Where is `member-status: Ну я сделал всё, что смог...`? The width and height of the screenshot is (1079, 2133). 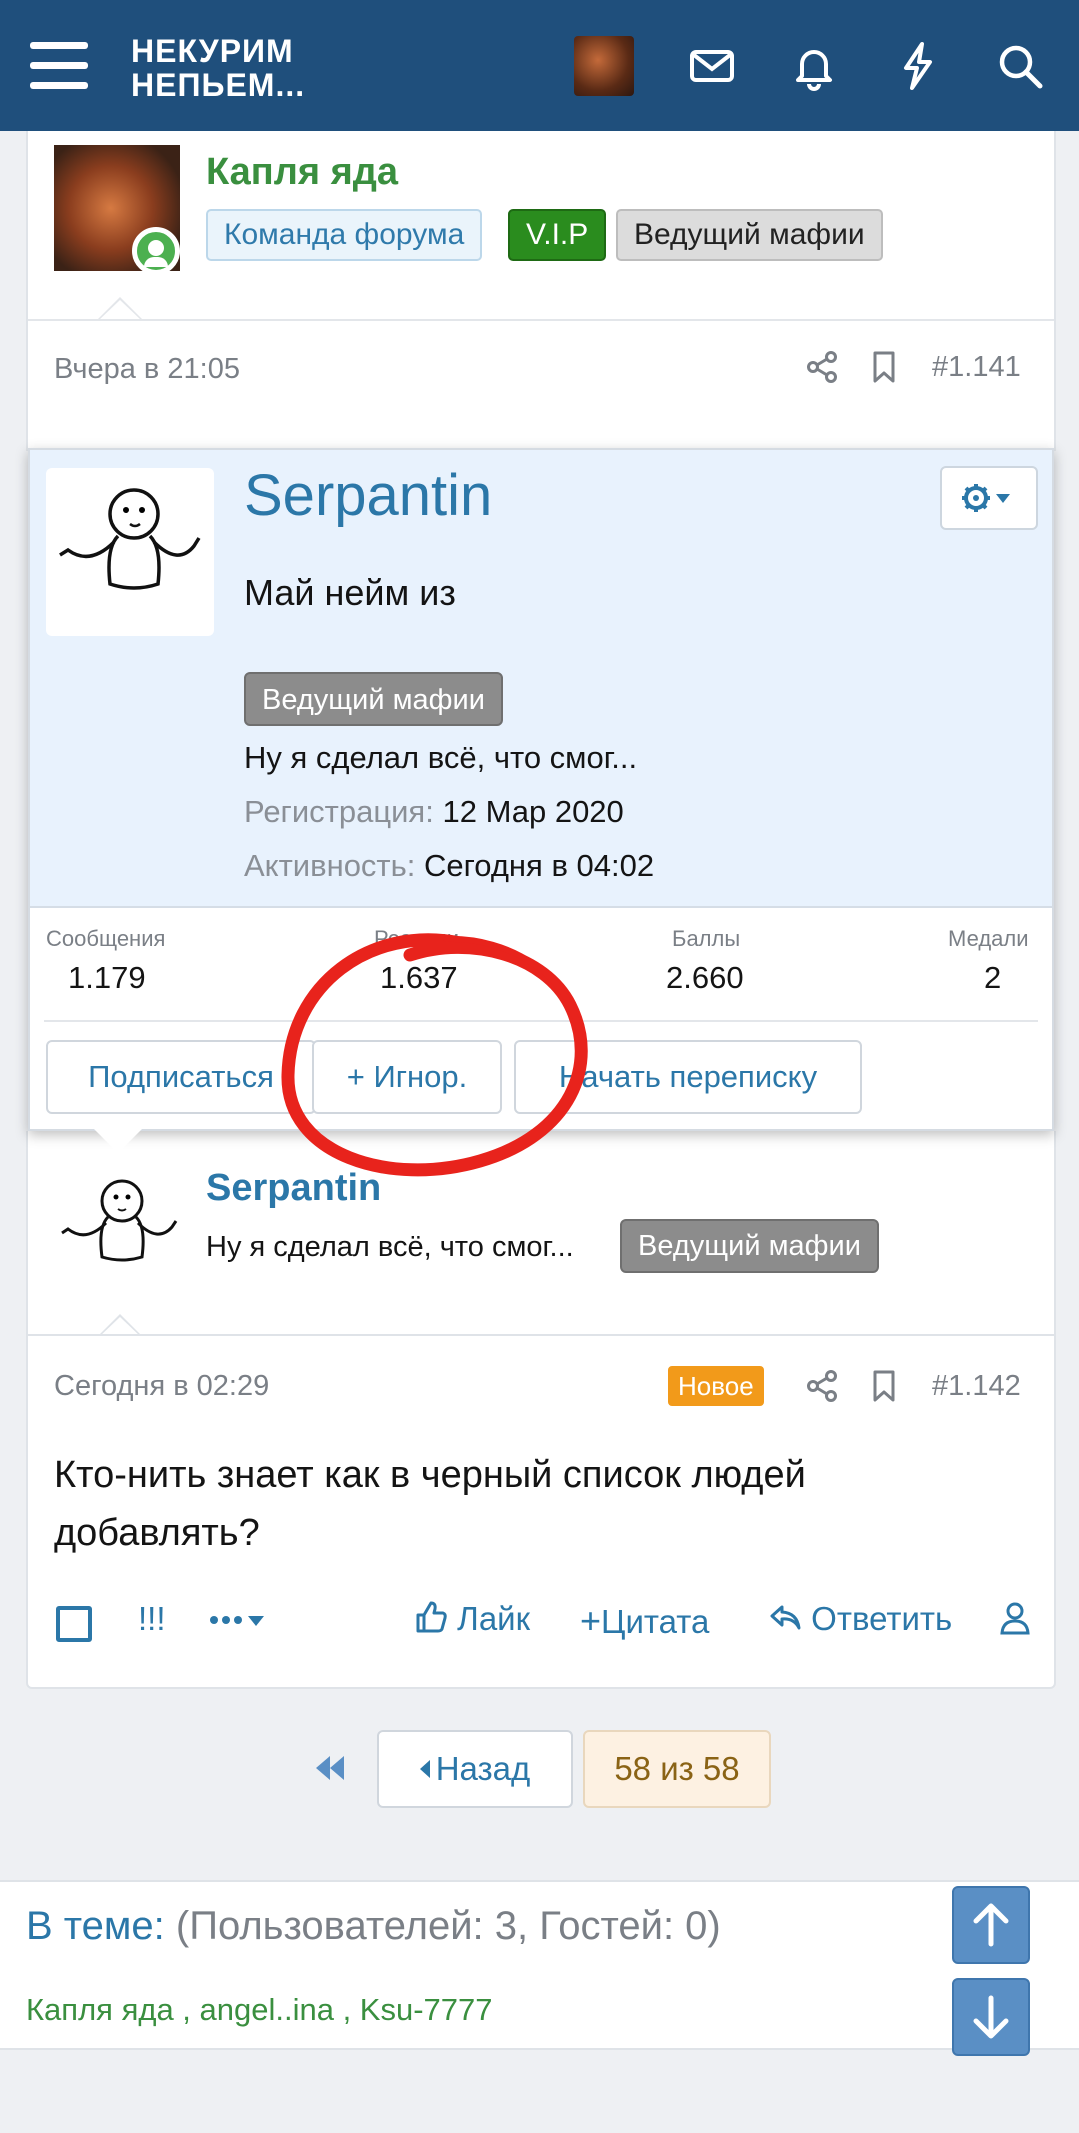
member-status: Ну я сделал всё, что смог... is located at coordinates (441, 757).